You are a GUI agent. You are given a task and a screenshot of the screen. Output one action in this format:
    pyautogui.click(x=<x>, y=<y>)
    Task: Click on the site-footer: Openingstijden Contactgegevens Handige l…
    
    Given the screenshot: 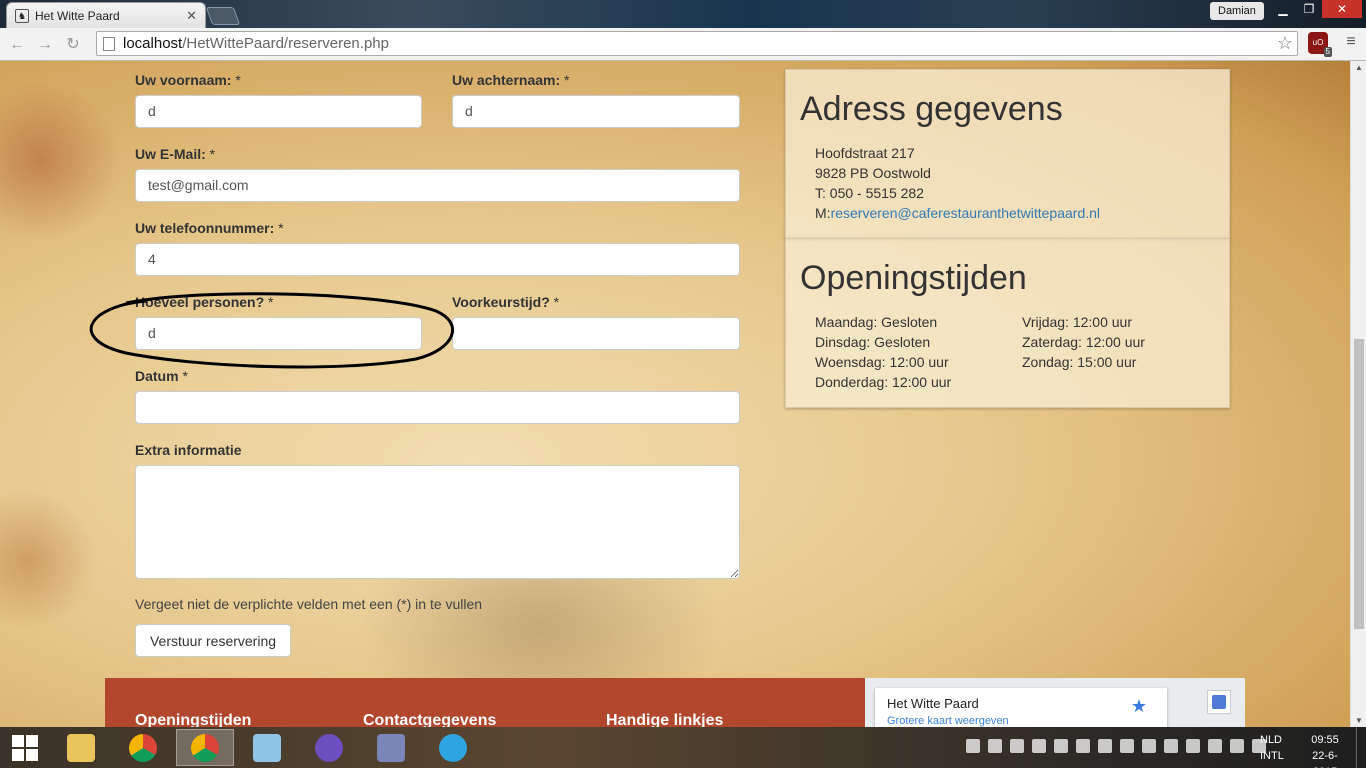 What is the action you would take?
    pyautogui.click(x=485, y=702)
    